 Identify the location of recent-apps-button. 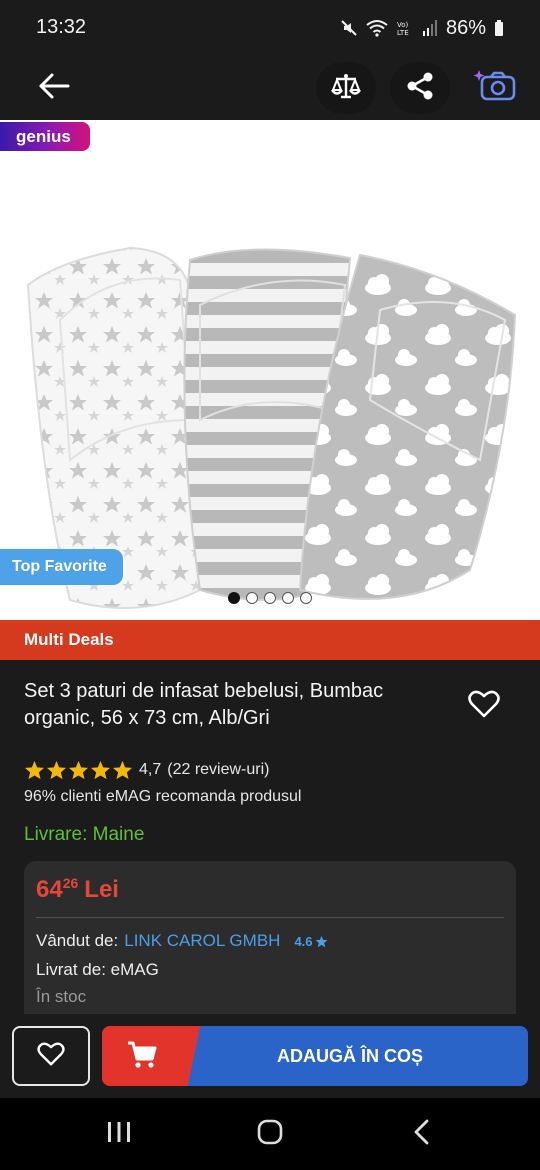
(119, 1134).